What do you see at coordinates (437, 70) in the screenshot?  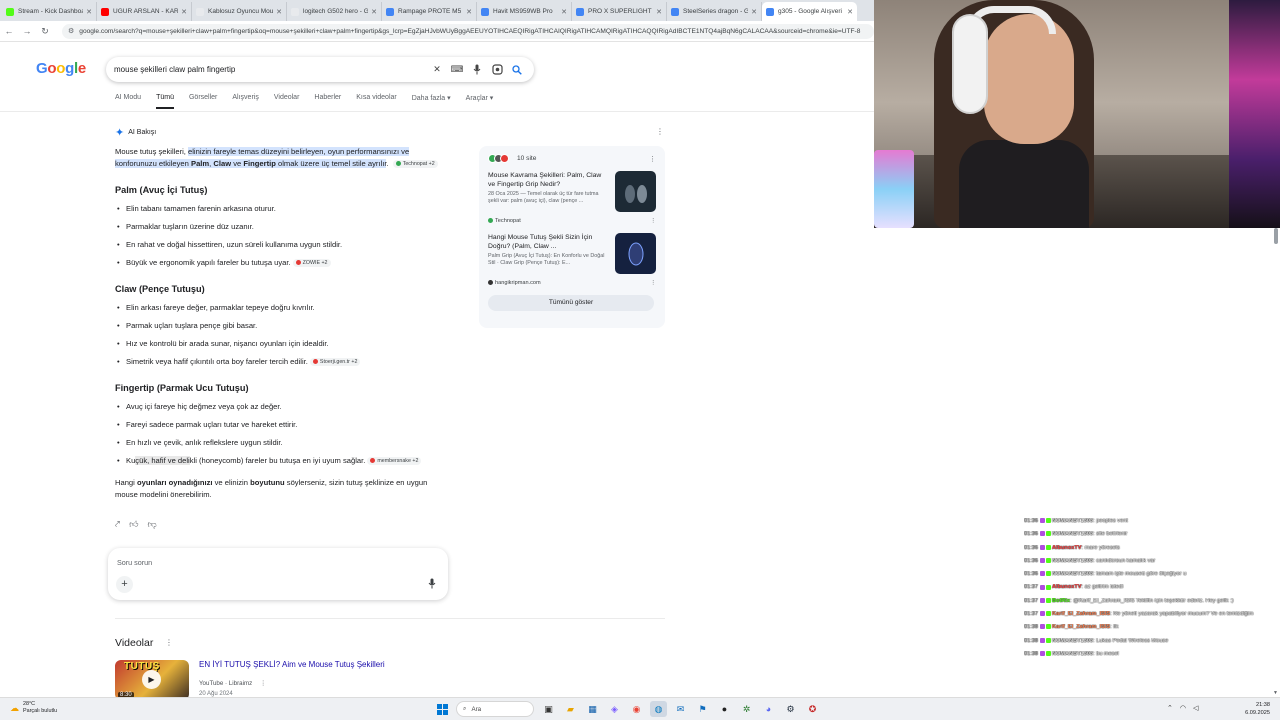 I see `clear-icon: ✕` at bounding box center [437, 70].